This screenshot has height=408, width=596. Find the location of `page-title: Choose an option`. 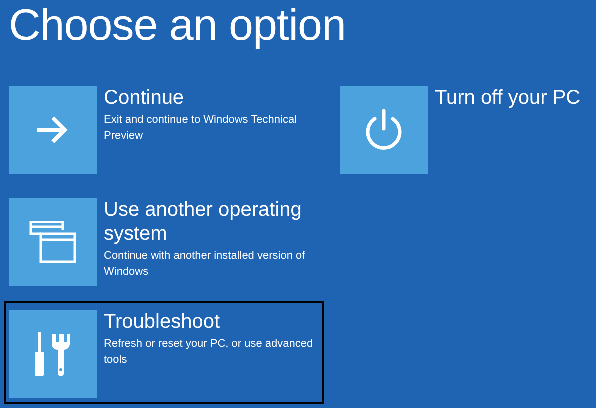

page-title: Choose an option is located at coordinates (178, 26).